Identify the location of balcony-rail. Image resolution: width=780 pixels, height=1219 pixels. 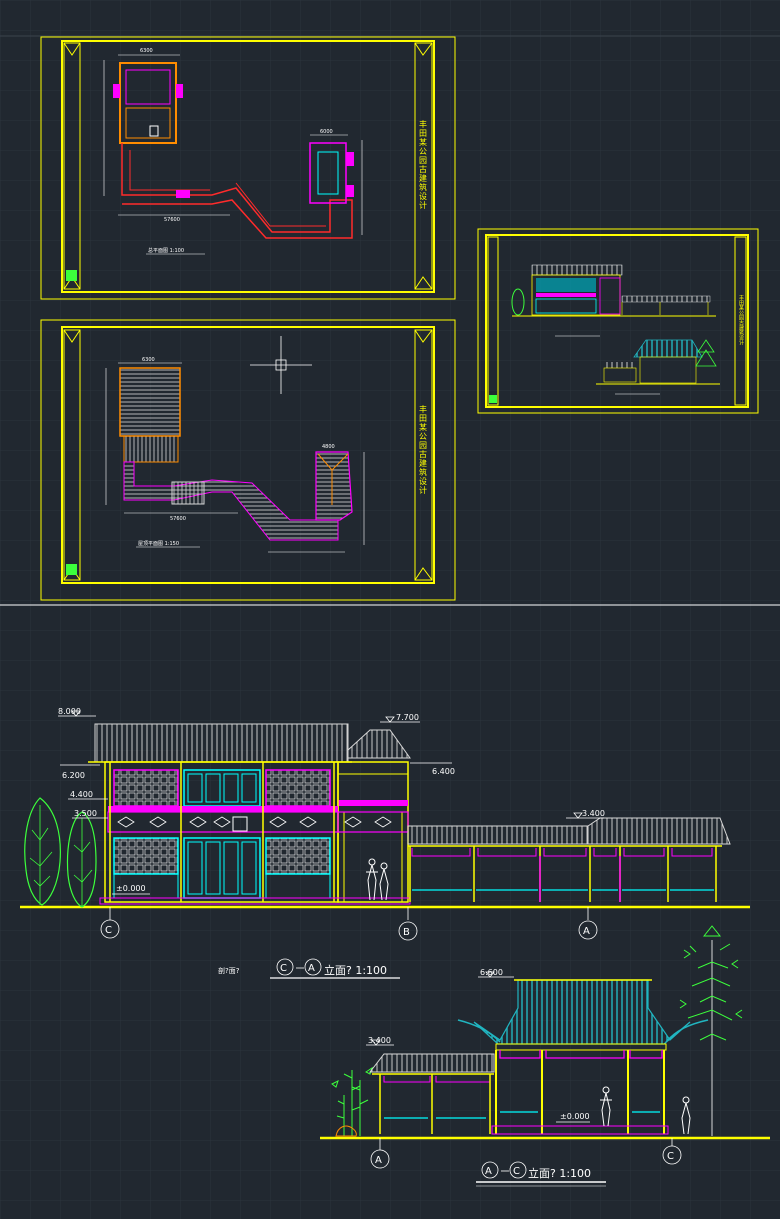
(223, 809).